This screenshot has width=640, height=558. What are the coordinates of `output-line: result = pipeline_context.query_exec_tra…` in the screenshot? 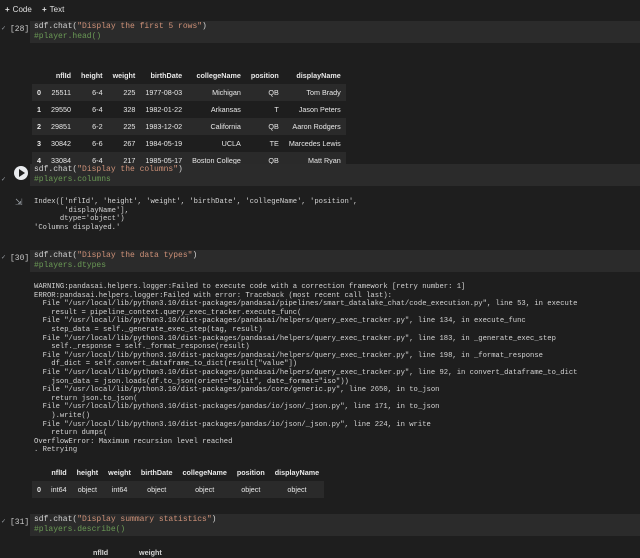 It's located at (168, 312).